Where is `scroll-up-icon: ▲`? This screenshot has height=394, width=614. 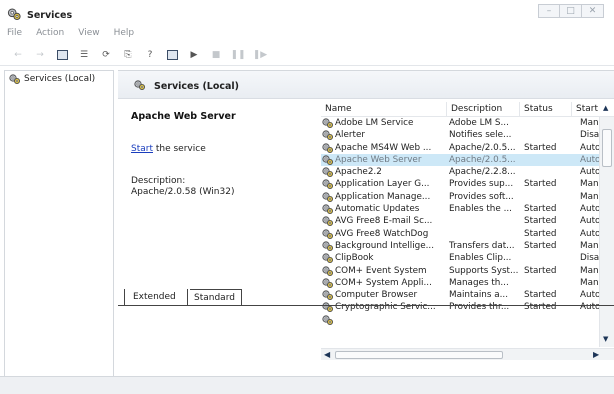 scroll-up-icon: ▲ is located at coordinates (605, 108).